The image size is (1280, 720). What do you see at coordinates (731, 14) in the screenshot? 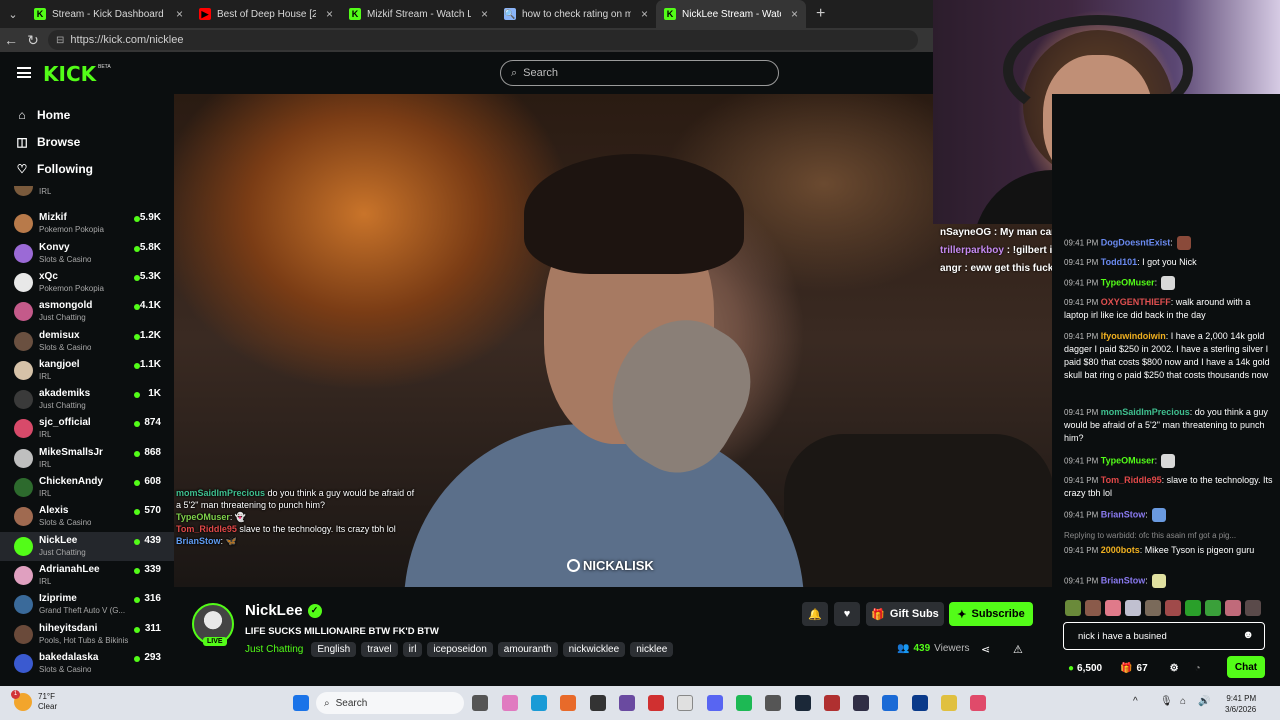
I see `browser-tab: K NickLee Stream - Watch Live o ×` at bounding box center [731, 14].